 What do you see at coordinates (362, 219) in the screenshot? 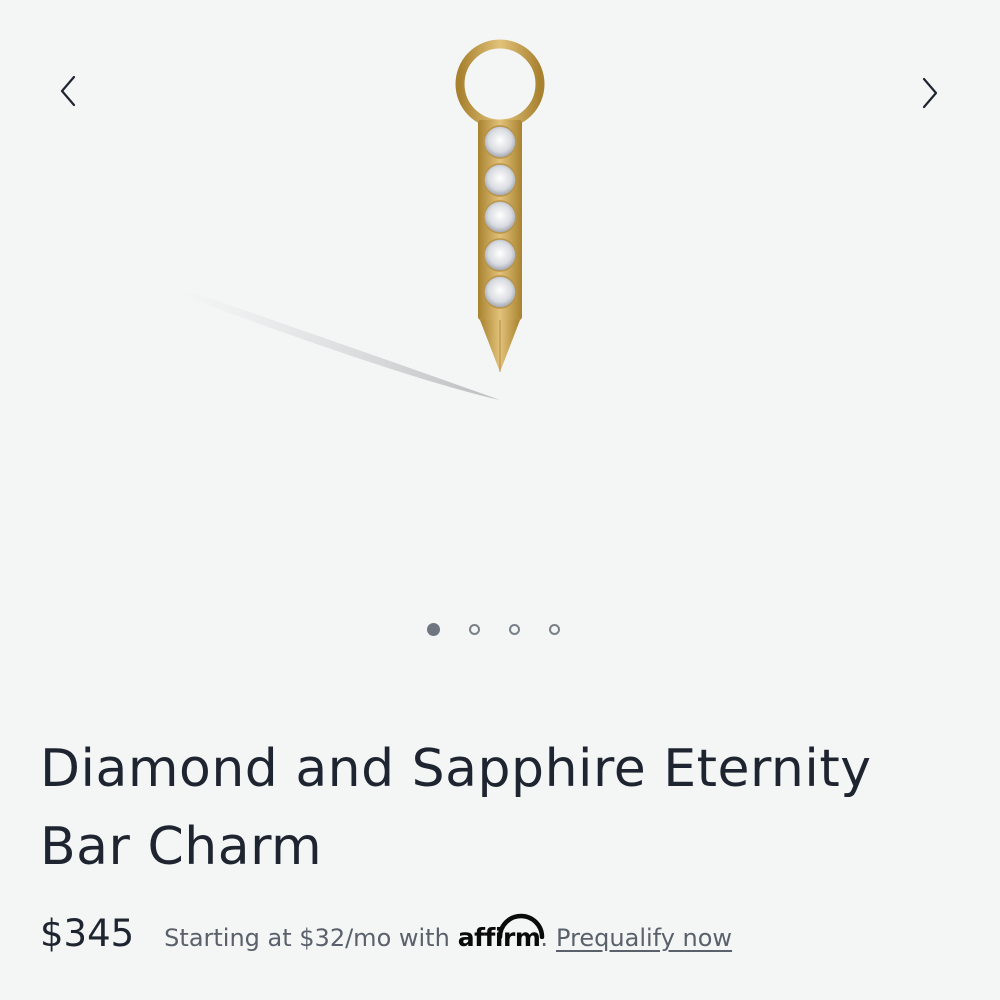
I see `product-image` at bounding box center [362, 219].